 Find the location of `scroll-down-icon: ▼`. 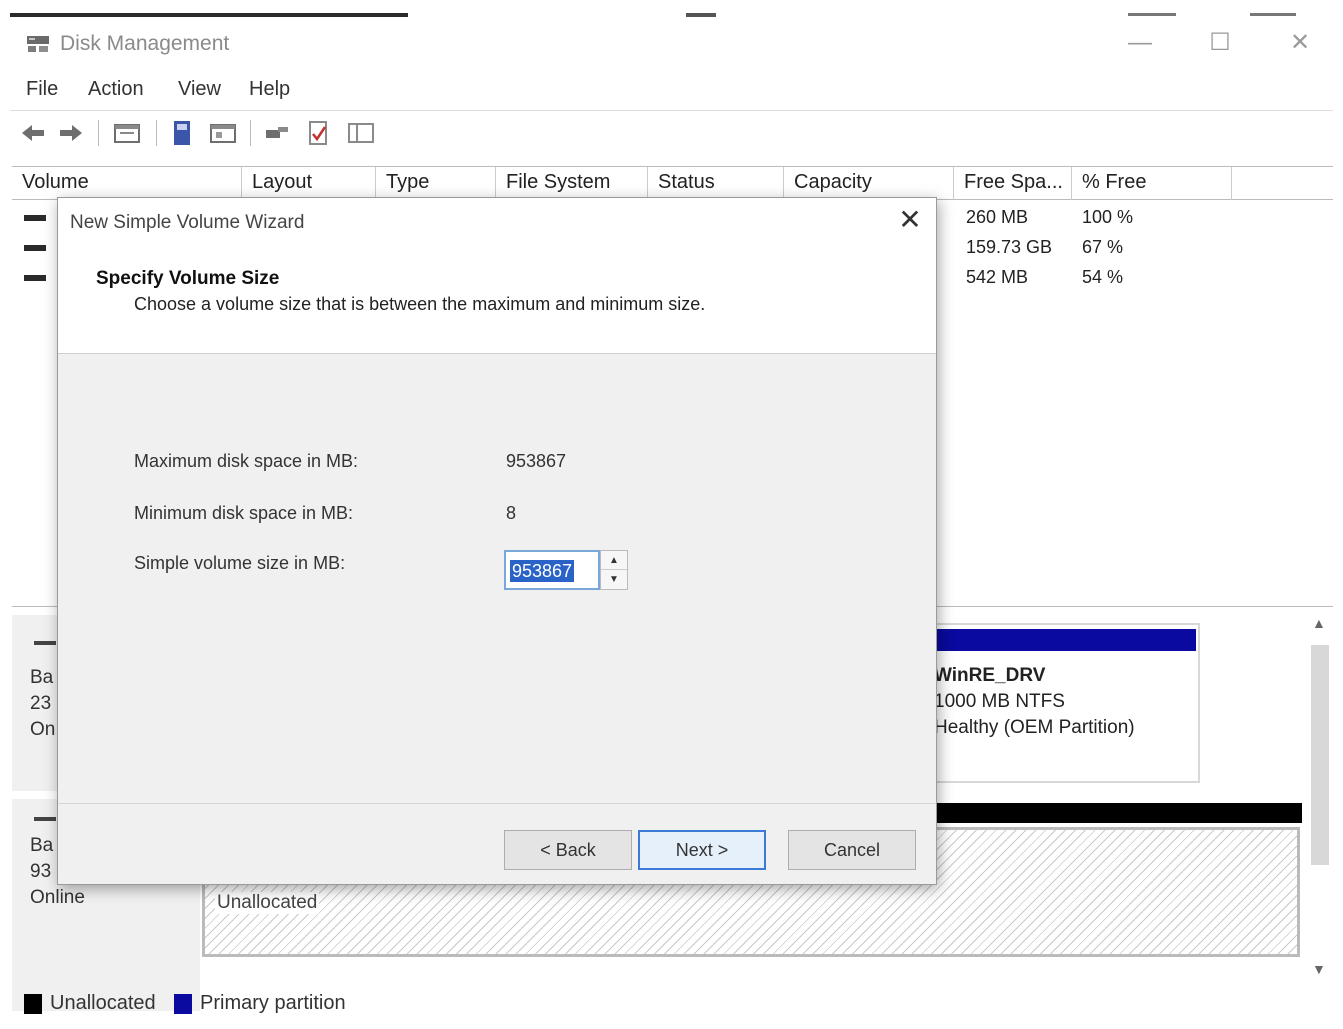

scroll-down-icon: ▼ is located at coordinates (1319, 969).